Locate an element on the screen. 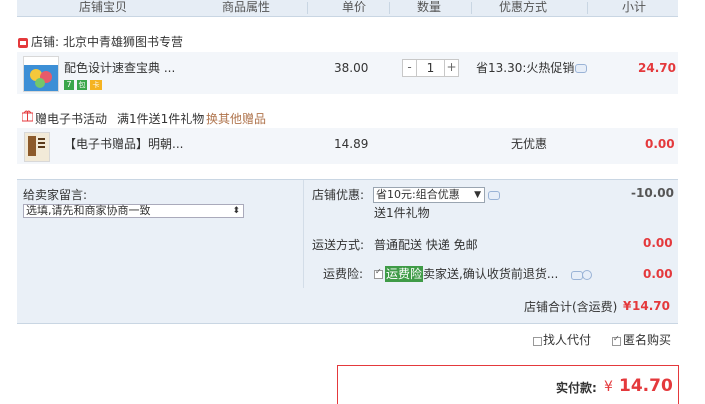 The height and width of the screenshot is (404, 705). promo-select: 省10元:组合优惠 ▼ is located at coordinates (429, 195).